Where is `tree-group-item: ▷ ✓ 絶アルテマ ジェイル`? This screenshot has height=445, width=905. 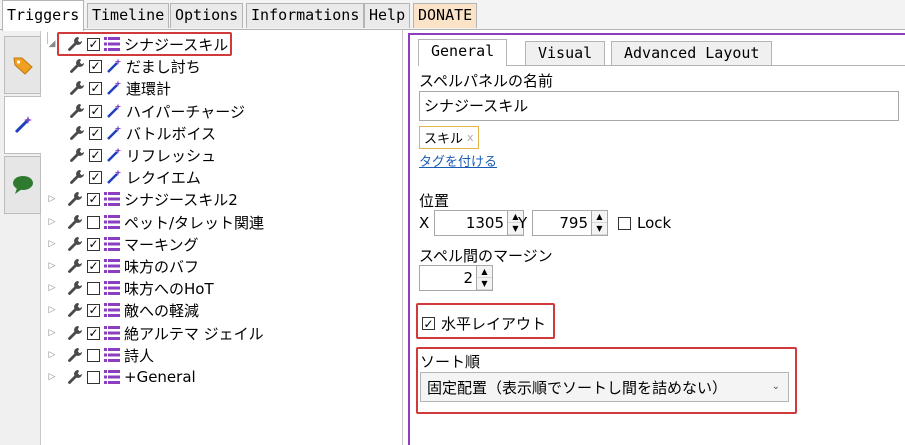 tree-group-item: ▷ ✓ 絶アルテマ ジェイル is located at coordinates (155, 333).